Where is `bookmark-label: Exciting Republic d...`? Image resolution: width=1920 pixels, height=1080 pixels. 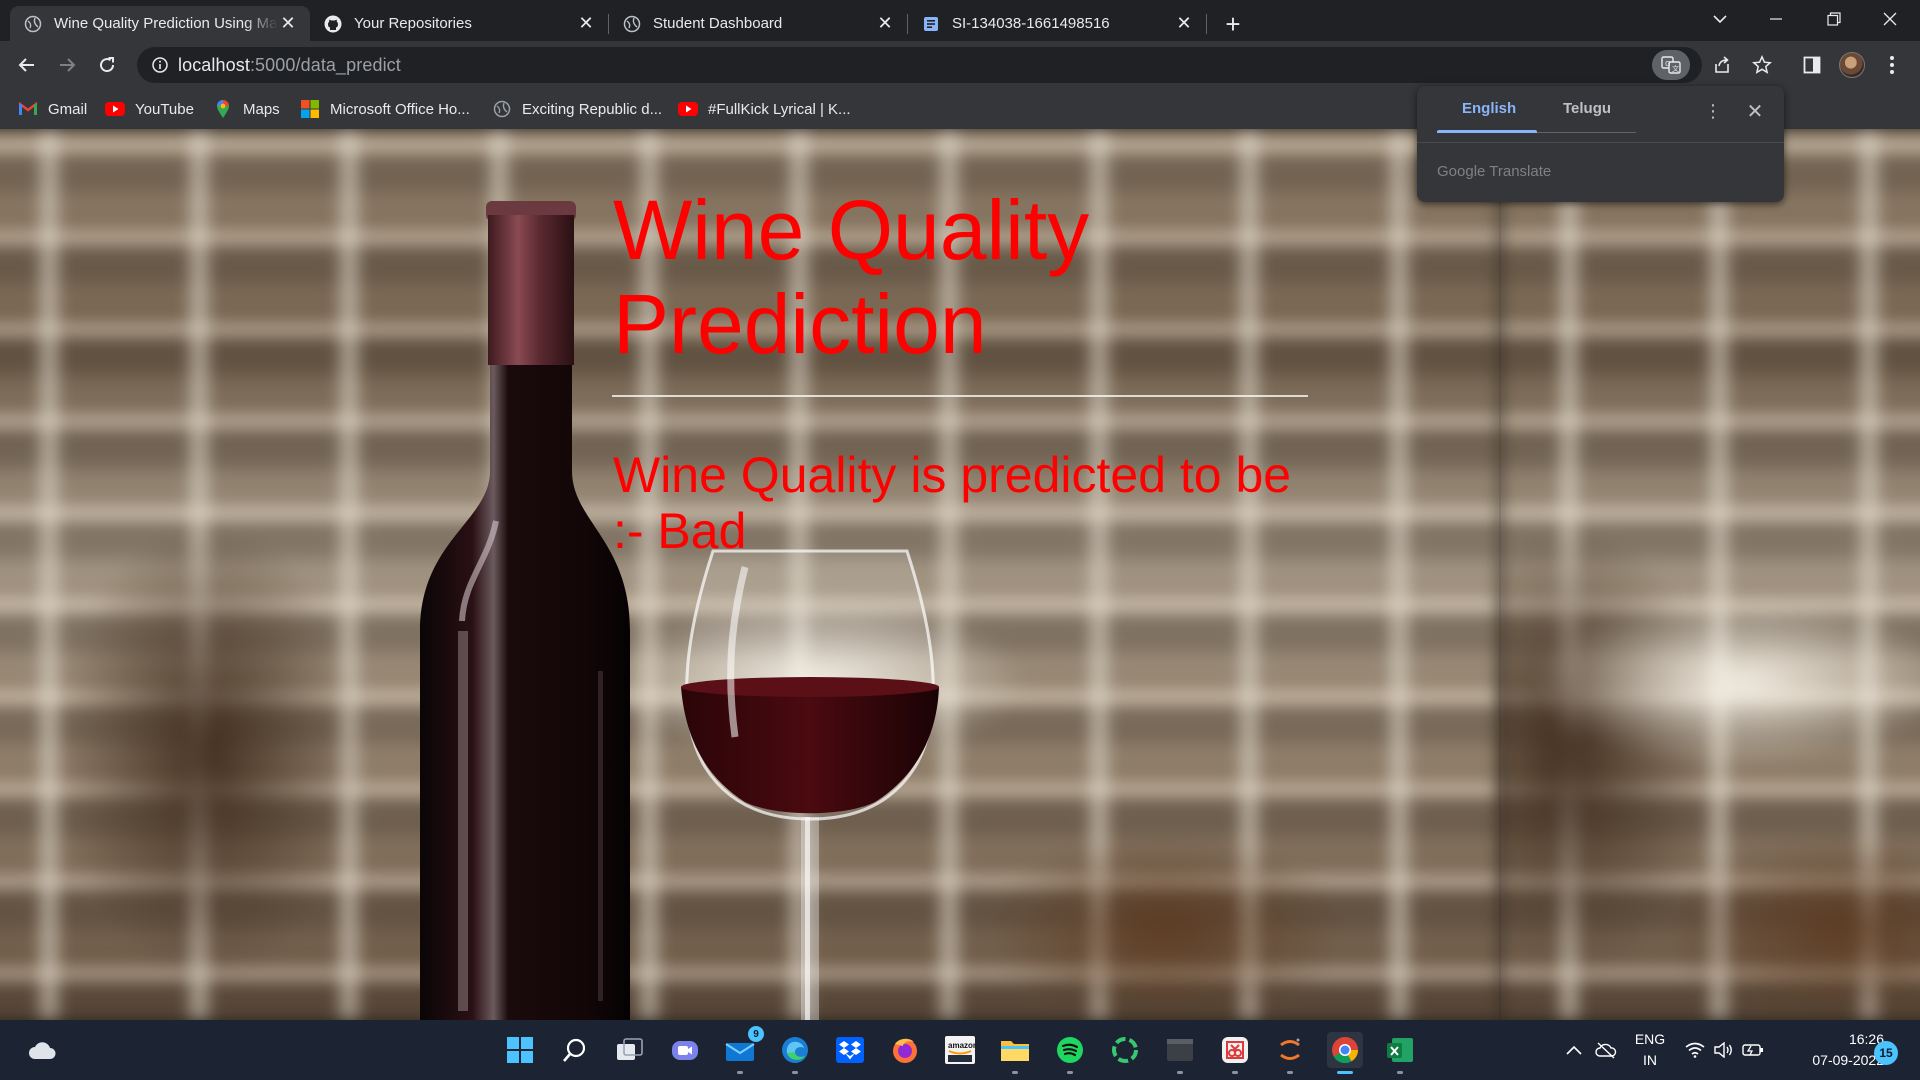
bookmark-label: Exciting Republic d... is located at coordinates (592, 109).